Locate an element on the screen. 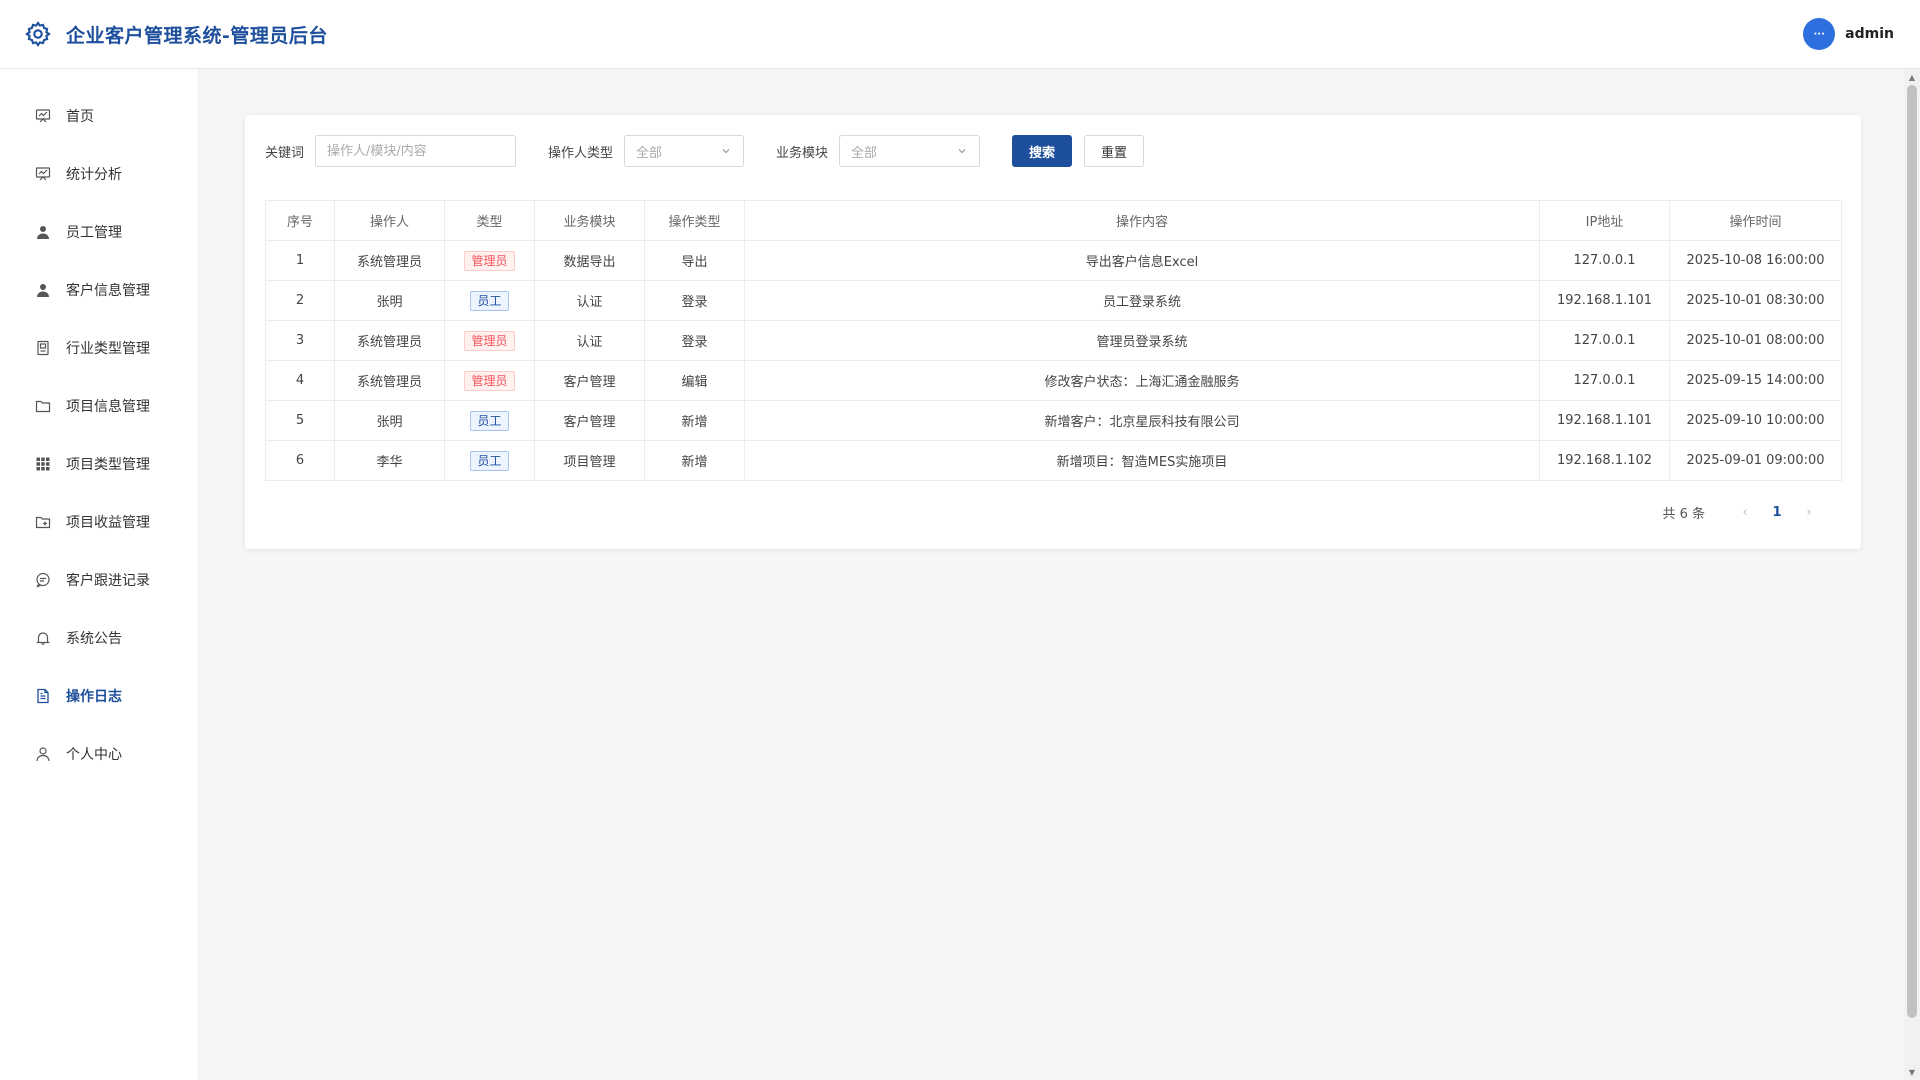  scroll-up-arrow-icon: ▲ is located at coordinates (1912, 77).